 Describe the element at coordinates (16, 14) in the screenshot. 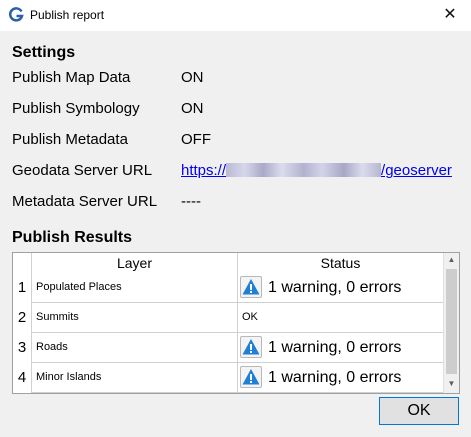

I see `app-logo-icon` at that location.